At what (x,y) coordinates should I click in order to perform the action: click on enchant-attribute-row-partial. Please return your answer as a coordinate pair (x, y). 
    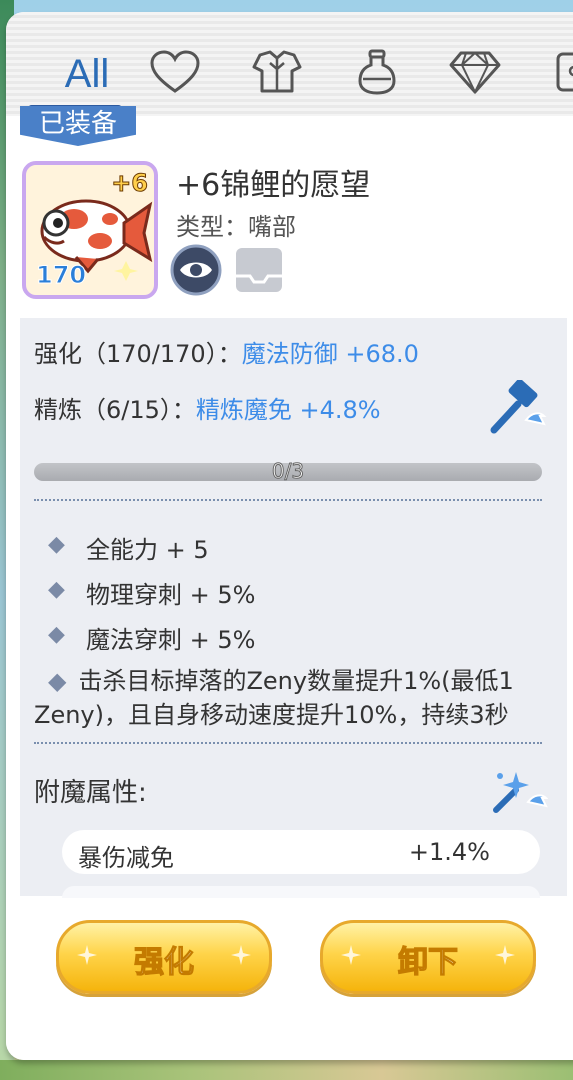
    Looking at the image, I should click on (301, 892).